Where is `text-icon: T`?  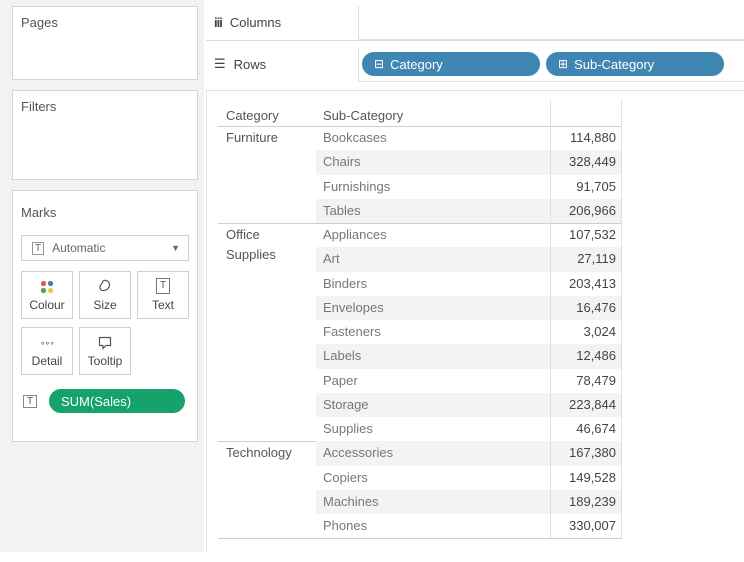 text-icon: T is located at coordinates (163, 286).